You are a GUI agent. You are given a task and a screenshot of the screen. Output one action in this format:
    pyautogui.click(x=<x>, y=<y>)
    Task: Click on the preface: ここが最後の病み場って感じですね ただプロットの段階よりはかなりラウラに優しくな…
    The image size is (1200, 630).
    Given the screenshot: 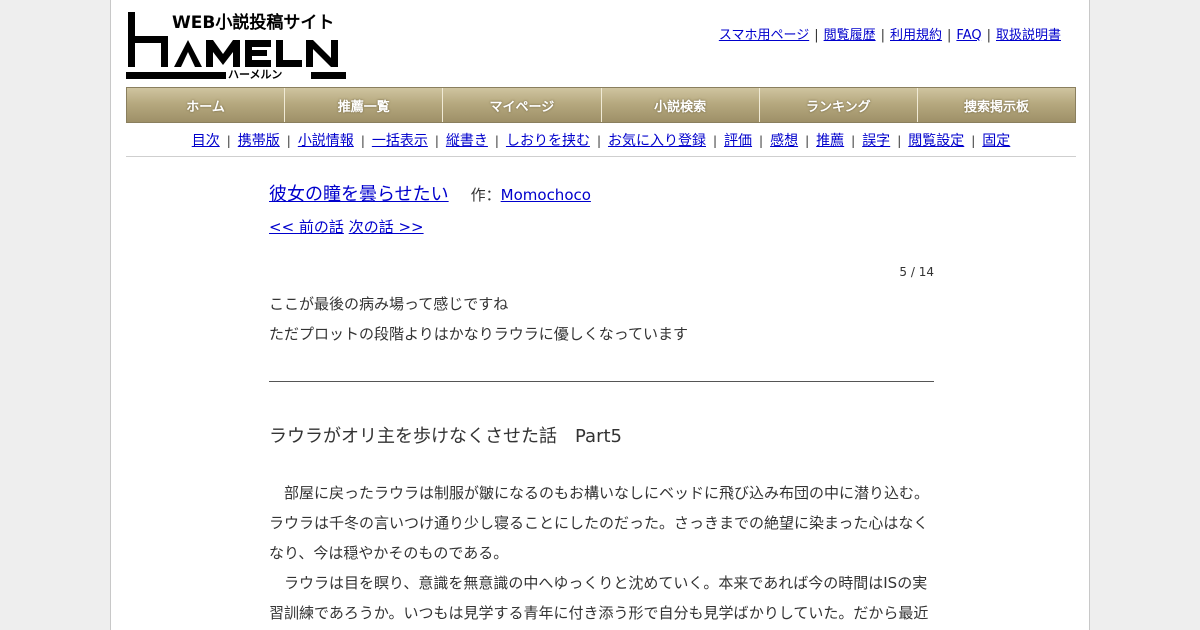 What is the action you would take?
    pyautogui.click(x=601, y=319)
    